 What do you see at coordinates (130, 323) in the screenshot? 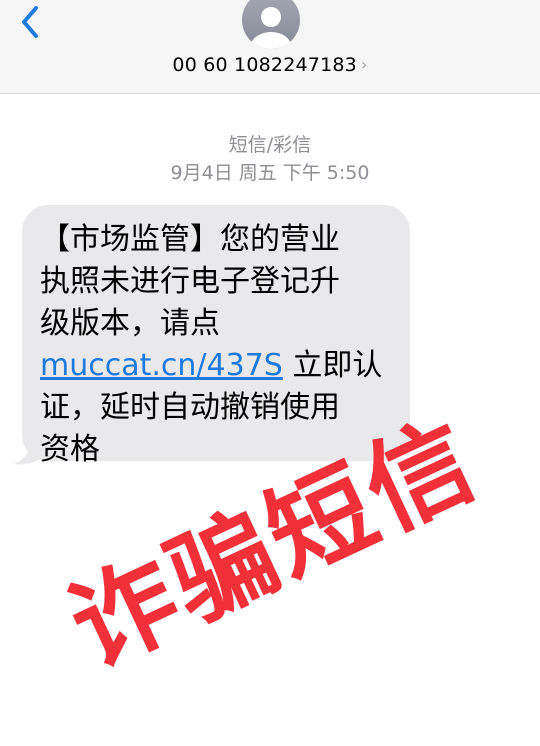
I see `message-line: 级版本，请点` at bounding box center [130, 323].